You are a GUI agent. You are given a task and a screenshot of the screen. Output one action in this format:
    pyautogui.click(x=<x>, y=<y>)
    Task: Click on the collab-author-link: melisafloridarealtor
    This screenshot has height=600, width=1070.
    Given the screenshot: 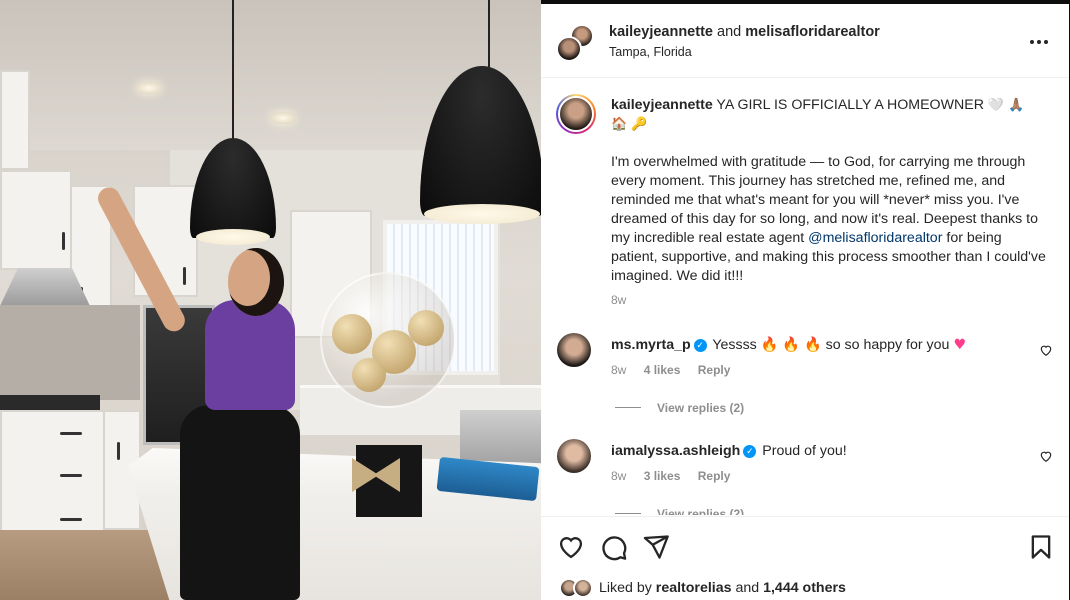 What is the action you would take?
    pyautogui.click(x=812, y=32)
    